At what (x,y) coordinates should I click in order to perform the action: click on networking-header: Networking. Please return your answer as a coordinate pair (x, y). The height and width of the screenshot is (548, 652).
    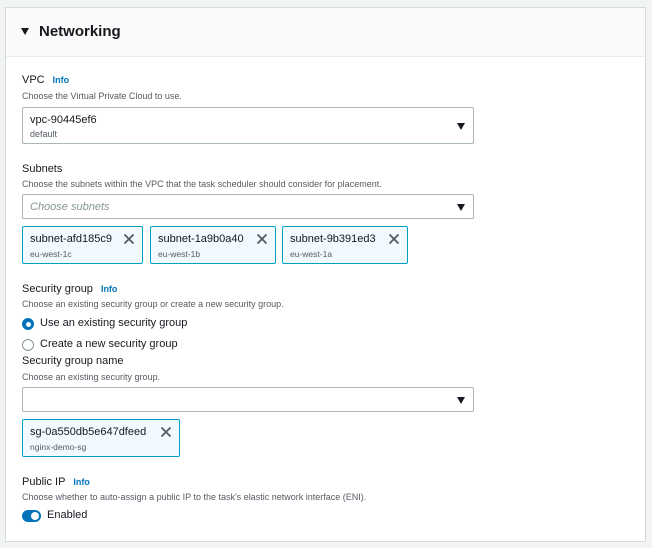
    Looking at the image, I should click on (325, 32).